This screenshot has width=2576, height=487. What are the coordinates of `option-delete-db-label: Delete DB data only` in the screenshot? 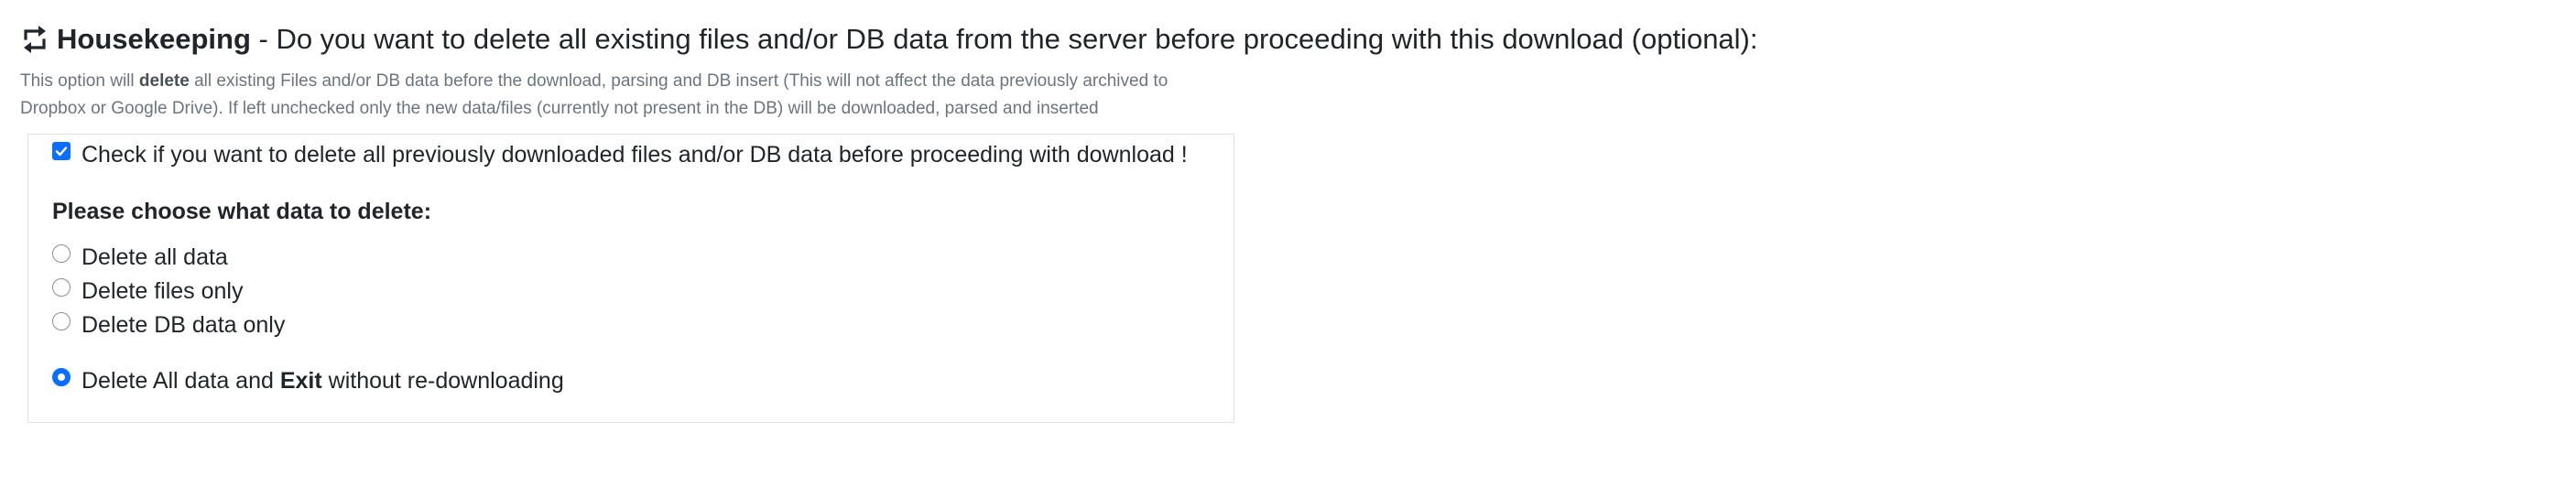 It's located at (183, 324).